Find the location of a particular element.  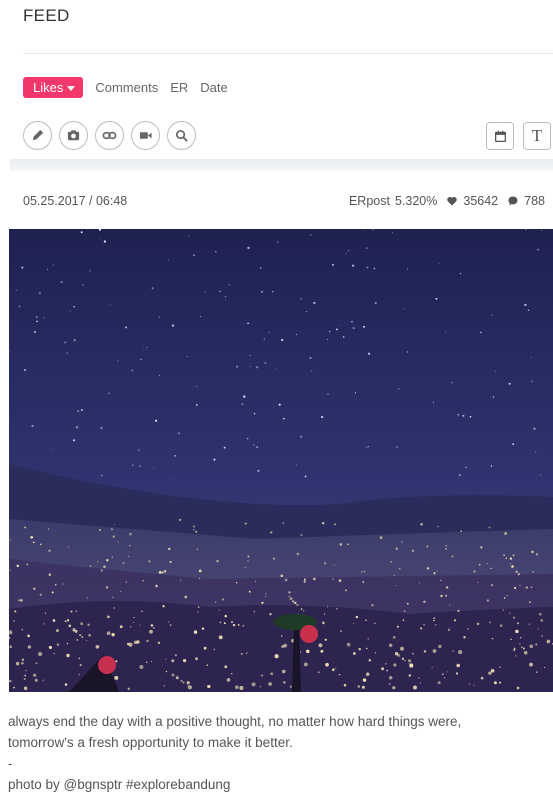

text-icon: T is located at coordinates (537, 135).